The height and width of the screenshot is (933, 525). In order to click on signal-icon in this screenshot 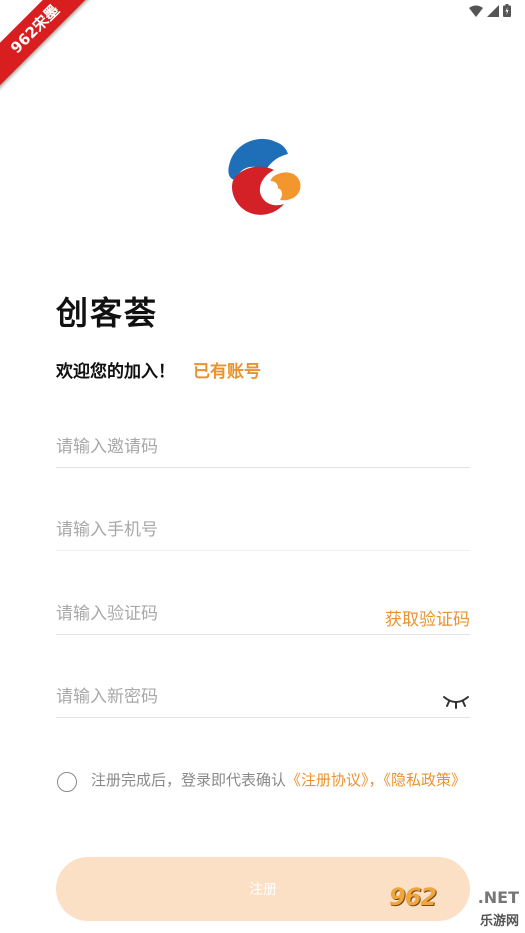, I will do `click(493, 10)`.